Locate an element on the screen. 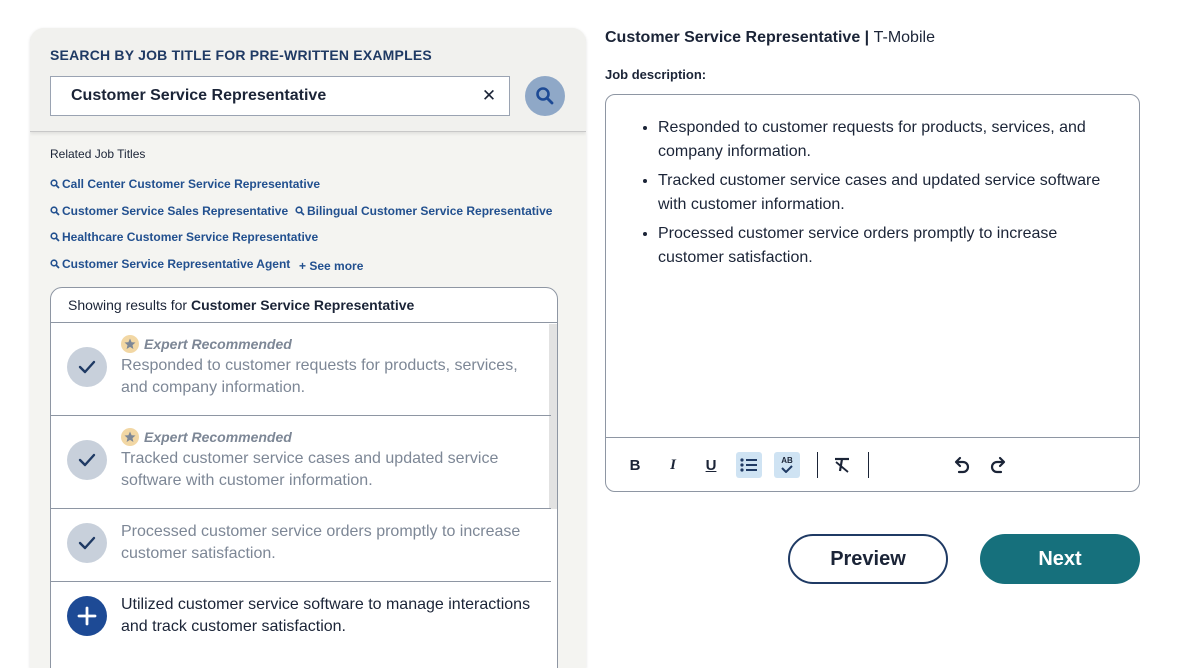 The height and width of the screenshot is (668, 1180). job-description-label: Job description: is located at coordinates (656, 74).